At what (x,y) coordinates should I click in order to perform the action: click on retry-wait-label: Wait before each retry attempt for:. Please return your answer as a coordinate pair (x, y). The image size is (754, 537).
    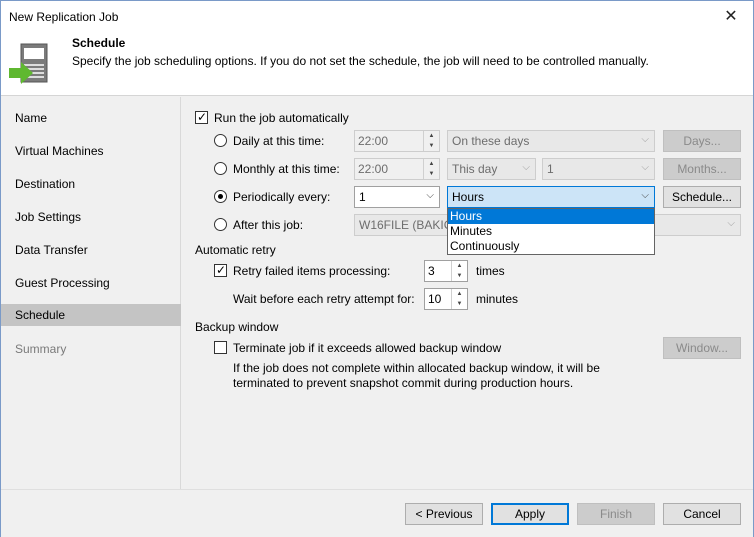
    Looking at the image, I should click on (324, 299).